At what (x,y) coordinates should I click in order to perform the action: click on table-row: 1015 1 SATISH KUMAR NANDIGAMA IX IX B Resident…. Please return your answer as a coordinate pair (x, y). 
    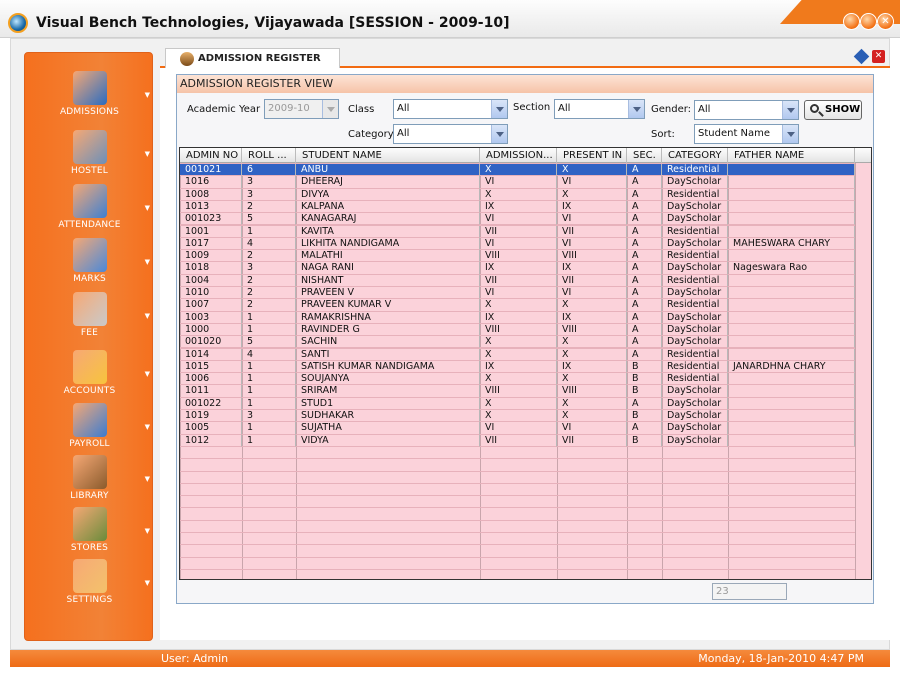
    Looking at the image, I should click on (517, 367).